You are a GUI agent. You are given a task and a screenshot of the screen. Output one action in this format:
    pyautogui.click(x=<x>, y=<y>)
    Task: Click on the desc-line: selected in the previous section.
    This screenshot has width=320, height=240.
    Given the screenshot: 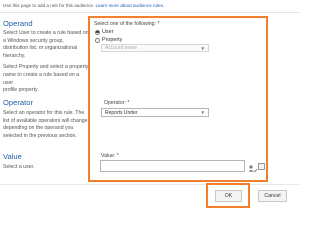 What is the action you would take?
    pyautogui.click(x=40, y=135)
    